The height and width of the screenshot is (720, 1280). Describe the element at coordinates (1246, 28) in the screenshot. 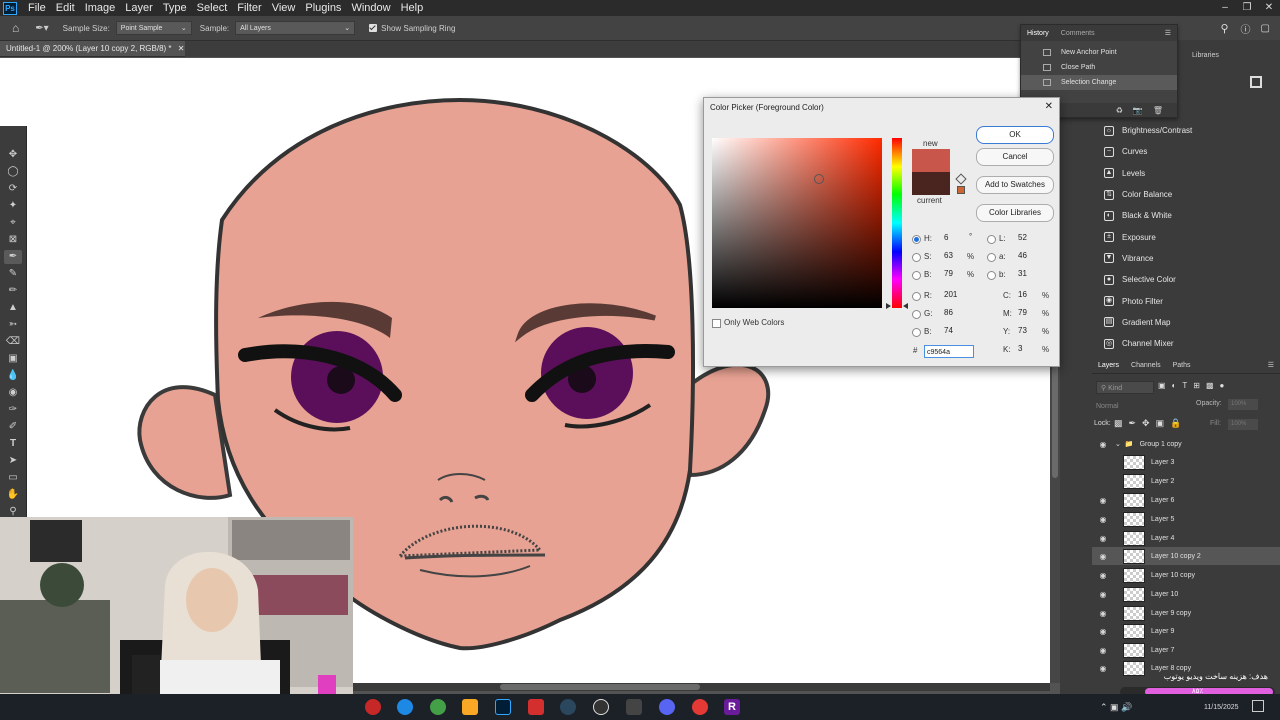

I see `help-icon: ⓘ` at that location.